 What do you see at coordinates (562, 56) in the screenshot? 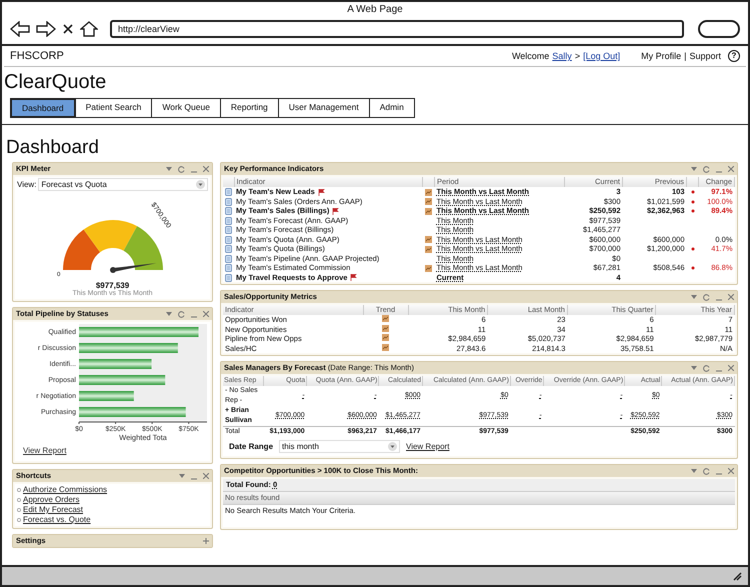
I see `user-link: Sally` at bounding box center [562, 56].